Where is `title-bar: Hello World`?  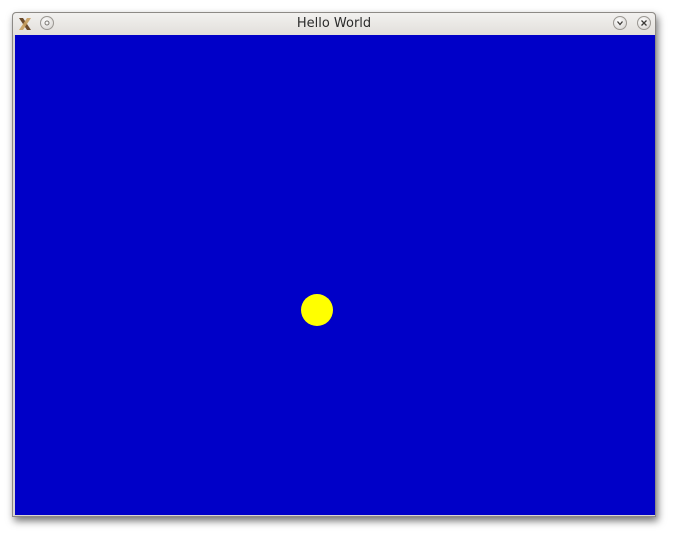
title-bar: Hello World is located at coordinates (334, 24).